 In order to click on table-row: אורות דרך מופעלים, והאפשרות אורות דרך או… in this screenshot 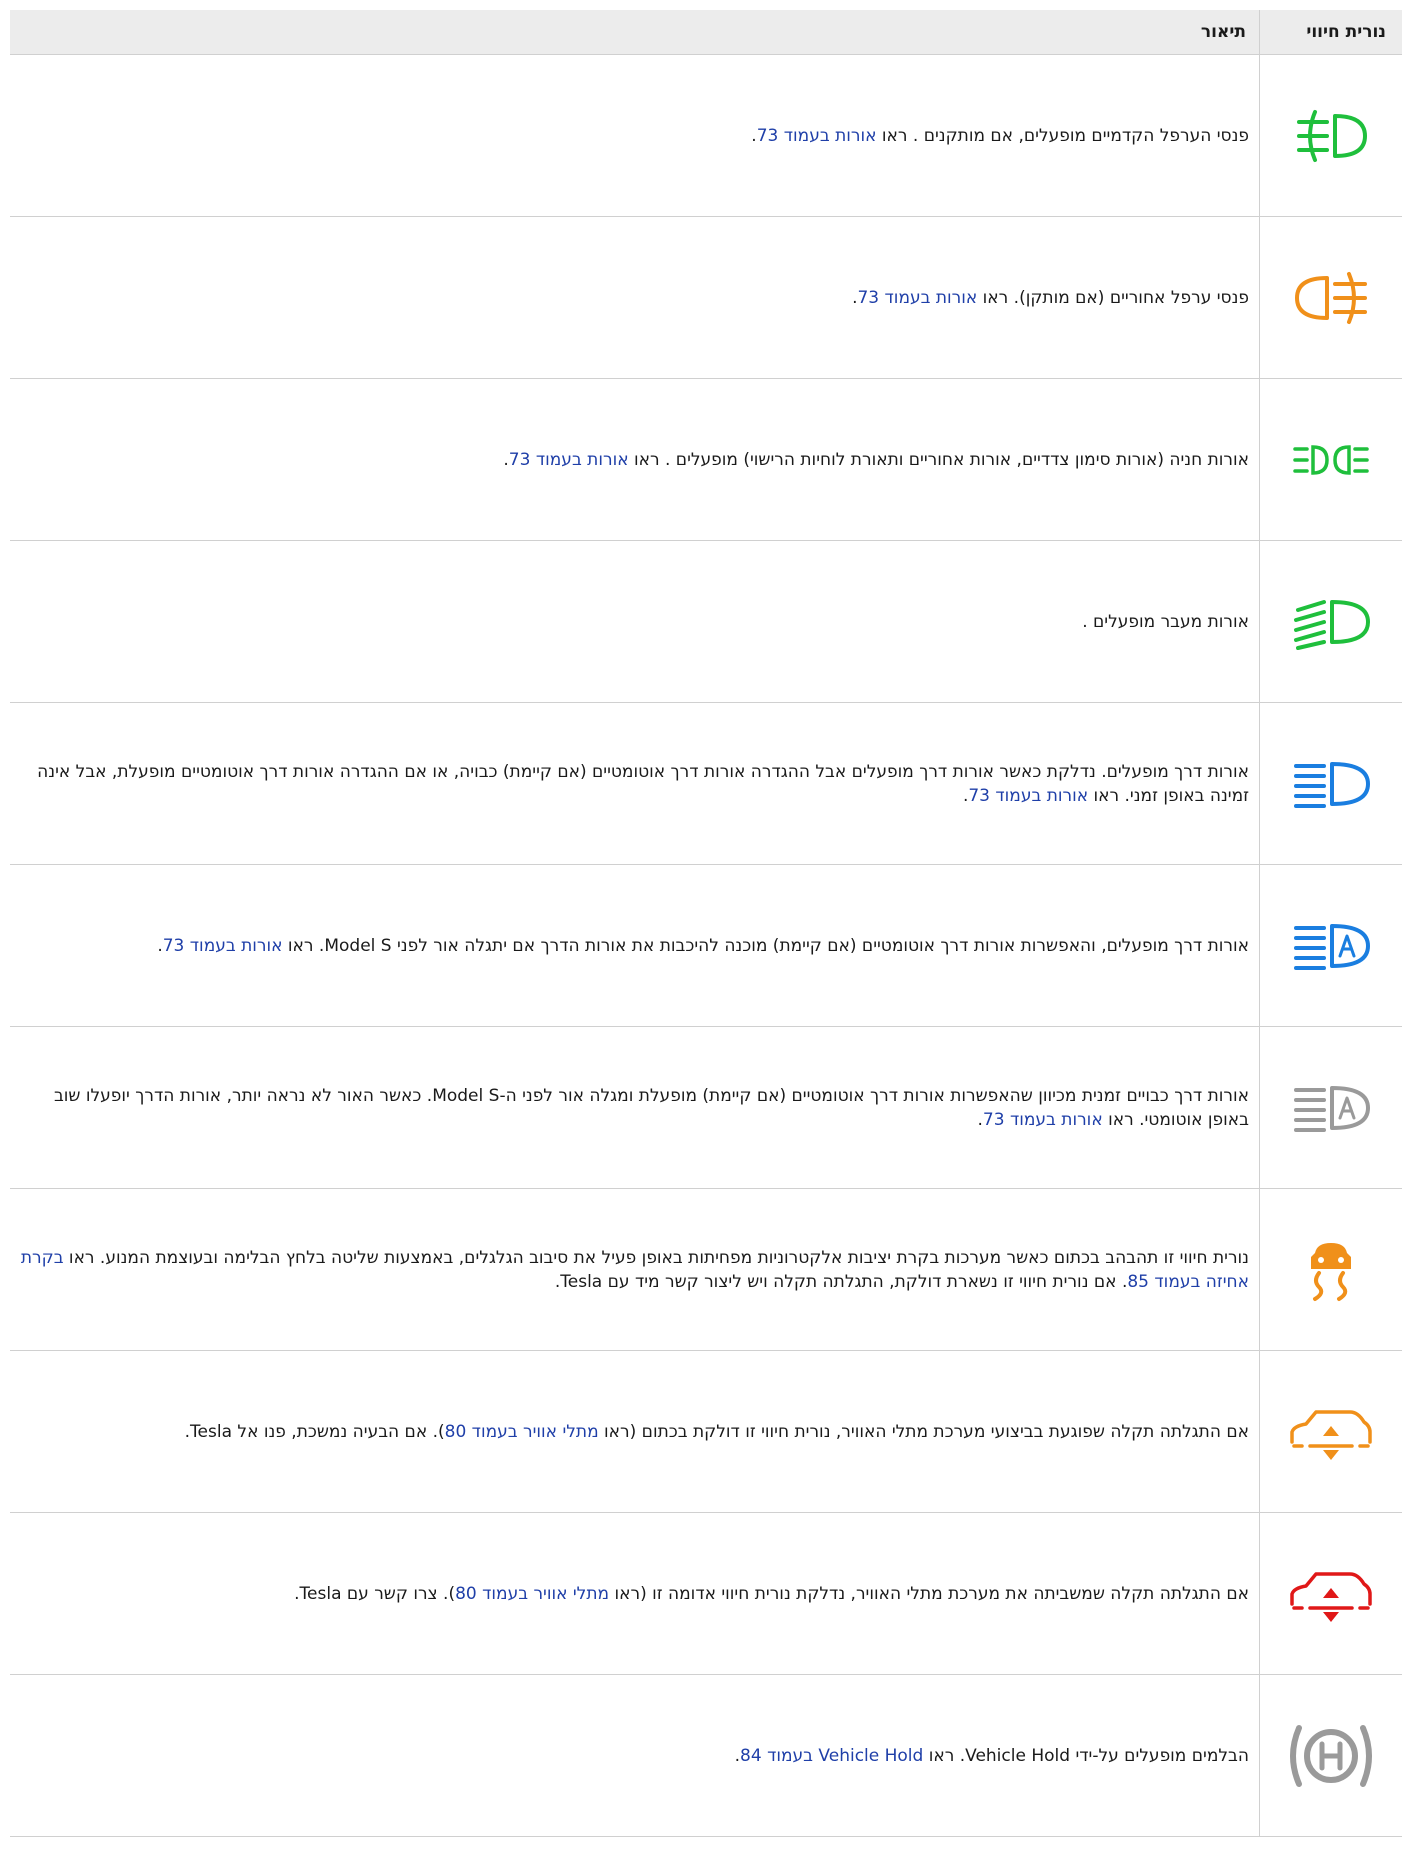, I will do `click(706, 946)`.